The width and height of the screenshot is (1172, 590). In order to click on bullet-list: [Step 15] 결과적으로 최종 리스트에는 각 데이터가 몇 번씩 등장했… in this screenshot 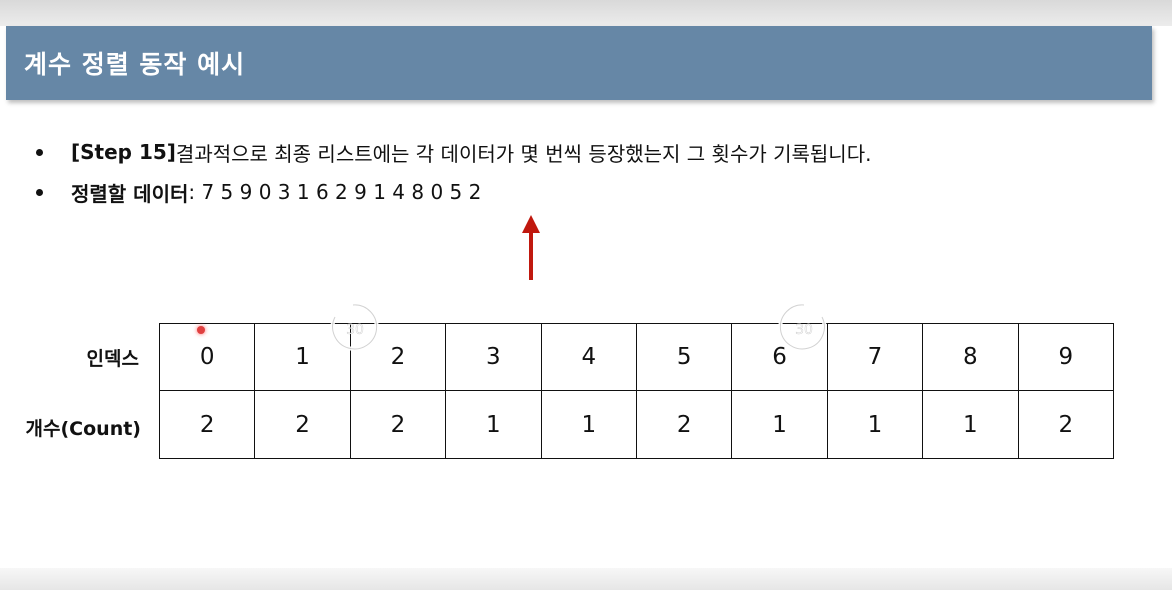, I will do `click(580, 172)`.